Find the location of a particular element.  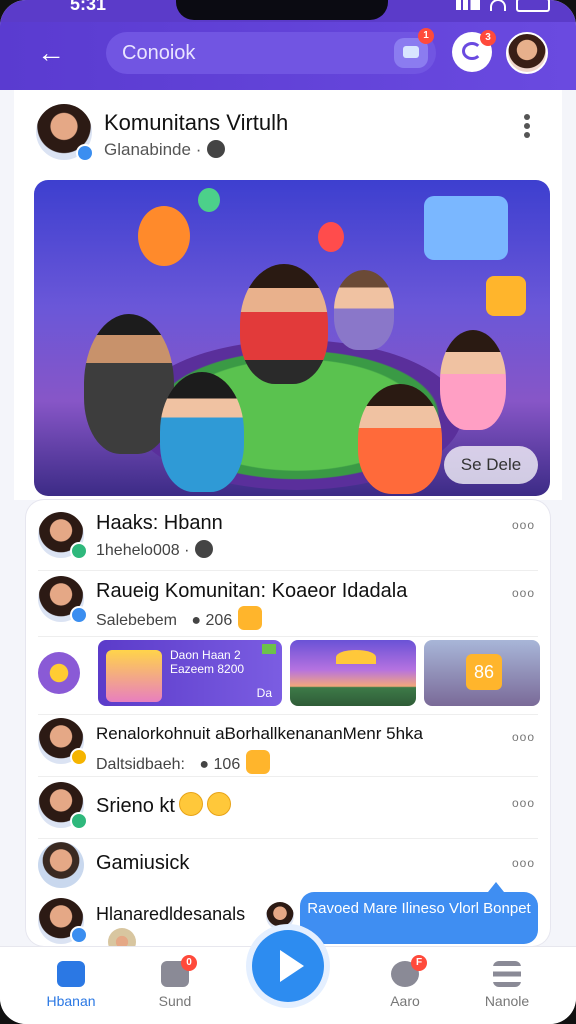

play-button is located at coordinates (288, 966).